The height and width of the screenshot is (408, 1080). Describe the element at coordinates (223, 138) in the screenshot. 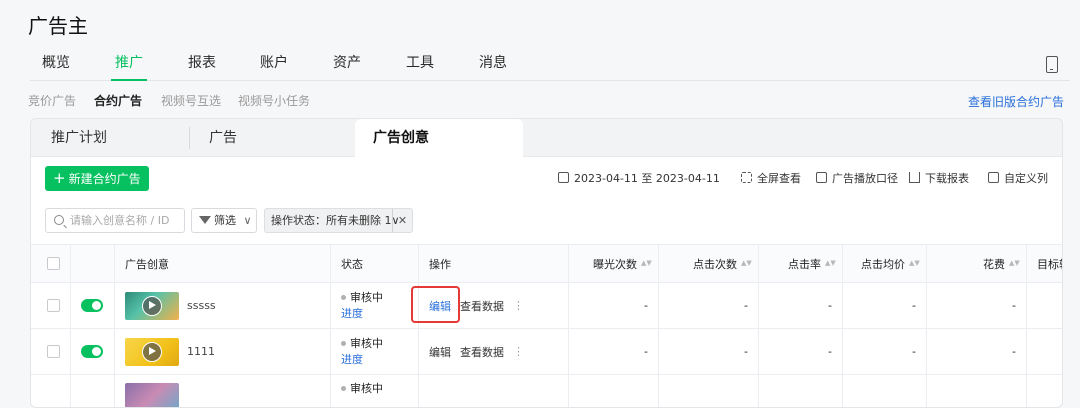

I see `tab-ads: 广告` at that location.